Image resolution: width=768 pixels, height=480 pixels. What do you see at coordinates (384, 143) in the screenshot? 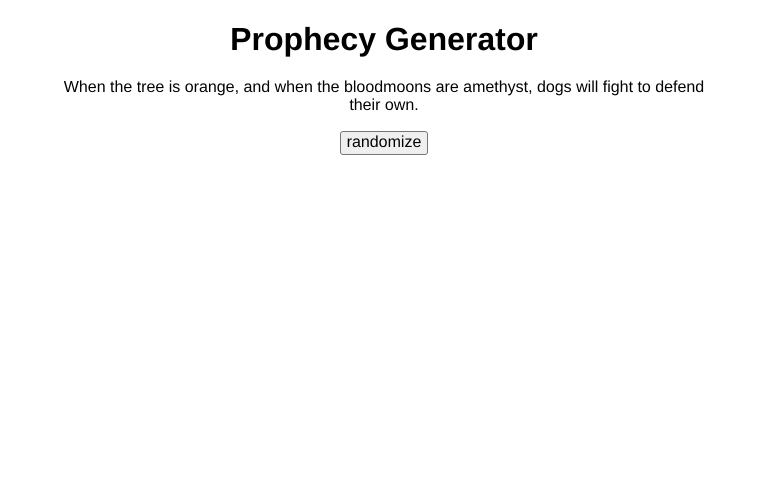
I see `randomize-button: randomize` at bounding box center [384, 143].